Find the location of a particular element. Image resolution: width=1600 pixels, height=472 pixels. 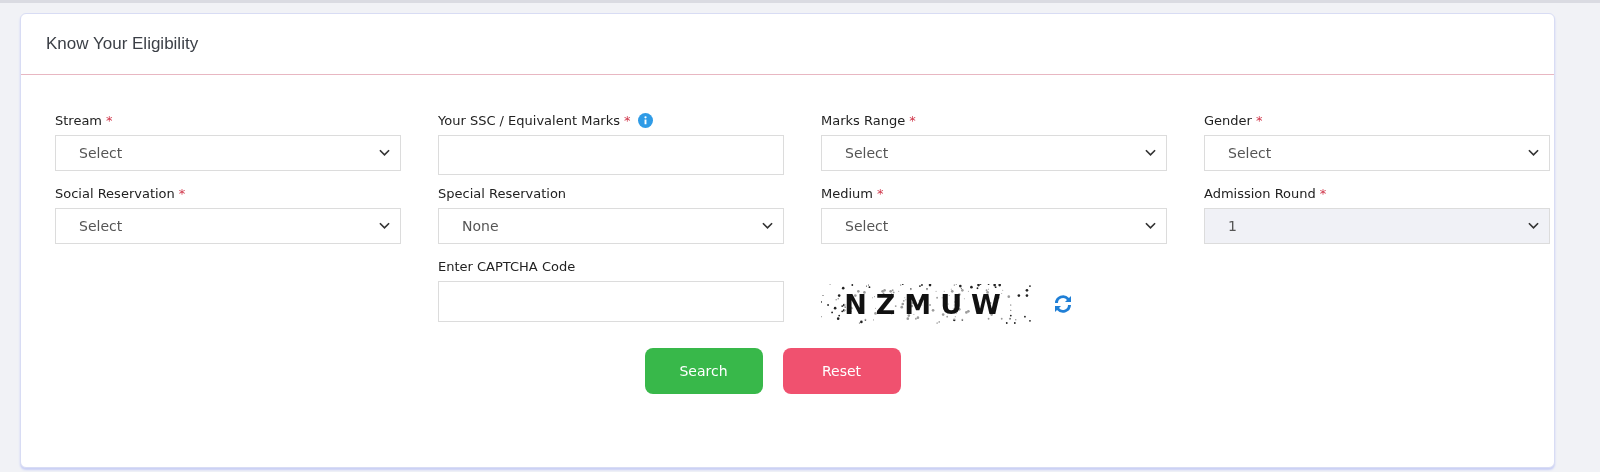

field-label: Marks Range is located at coordinates (863, 120).